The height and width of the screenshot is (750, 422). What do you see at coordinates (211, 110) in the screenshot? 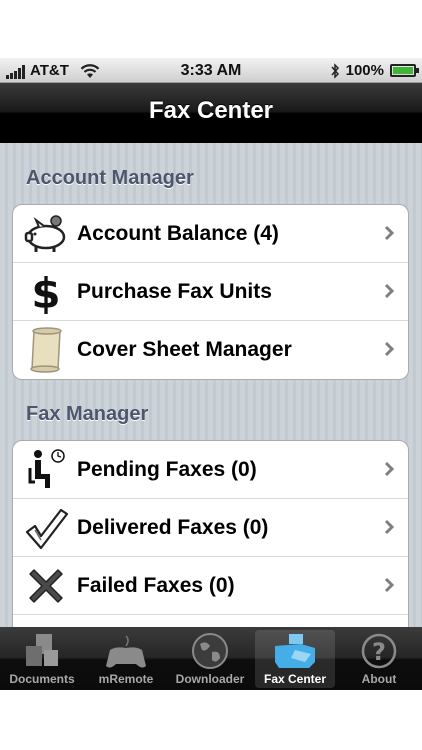
I see `page-title: Fax Center` at bounding box center [211, 110].